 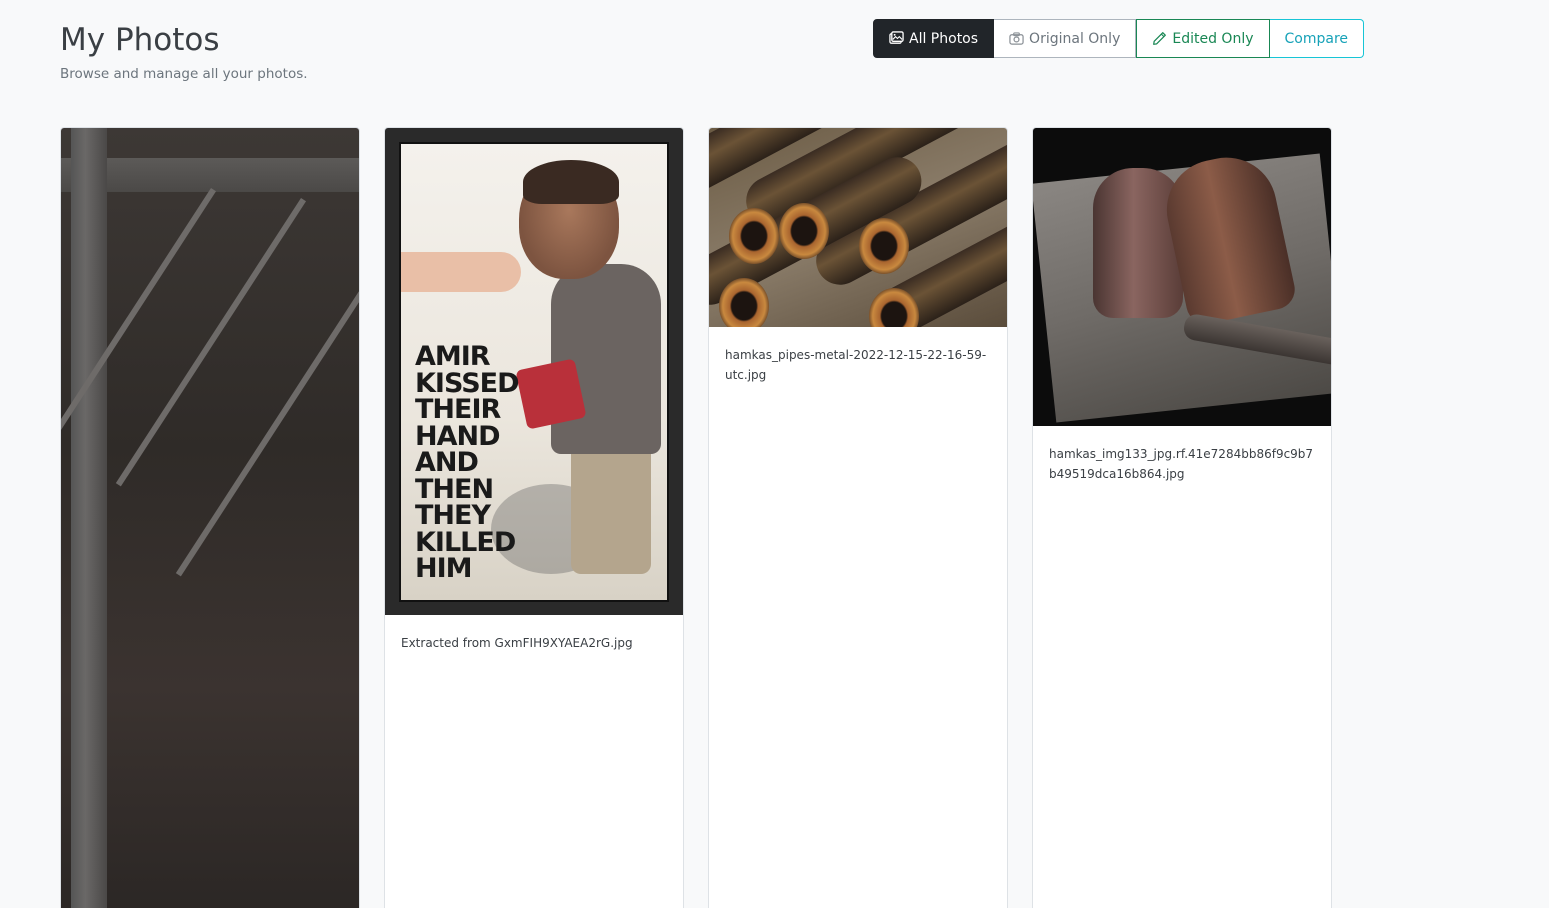 What do you see at coordinates (184, 74) in the screenshot?
I see `page-subtitle: Browse and manage all your photos.` at bounding box center [184, 74].